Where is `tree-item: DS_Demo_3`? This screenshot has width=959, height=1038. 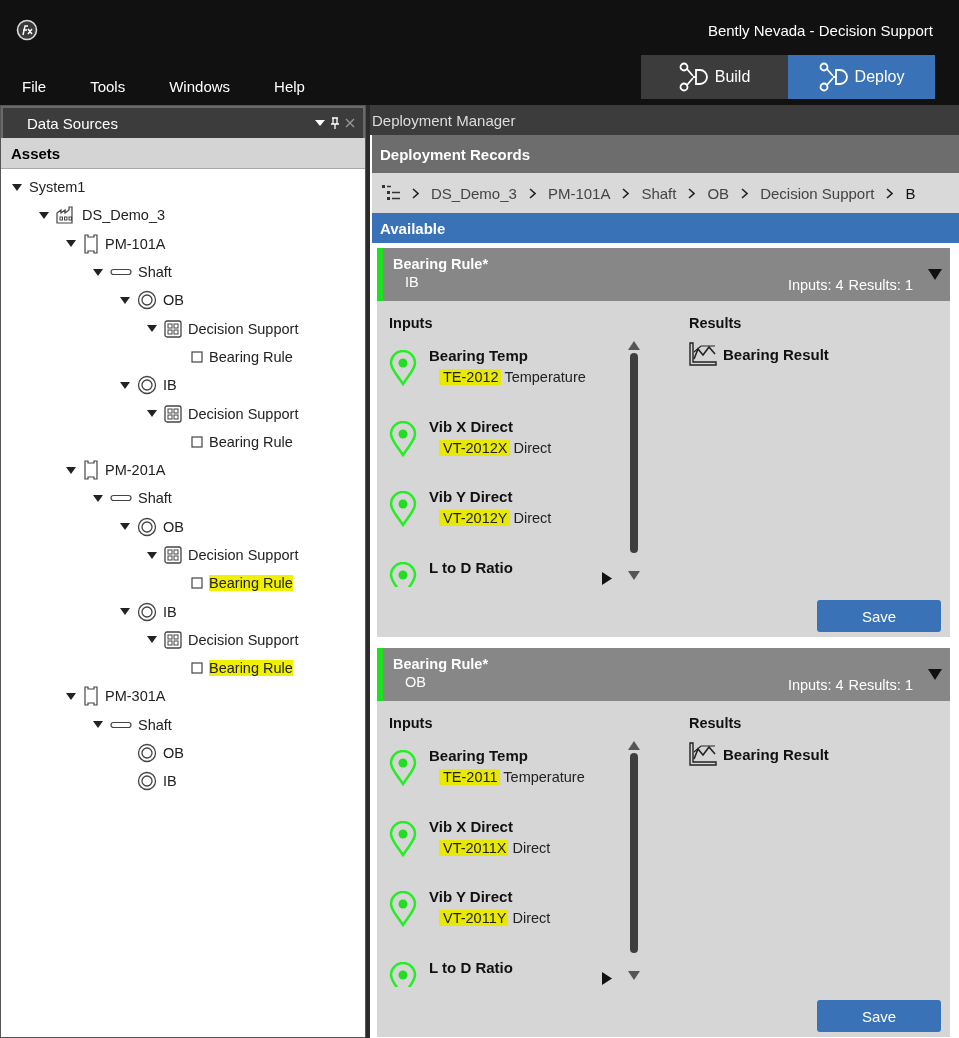
tree-item: DS_Demo_3 is located at coordinates (123, 215).